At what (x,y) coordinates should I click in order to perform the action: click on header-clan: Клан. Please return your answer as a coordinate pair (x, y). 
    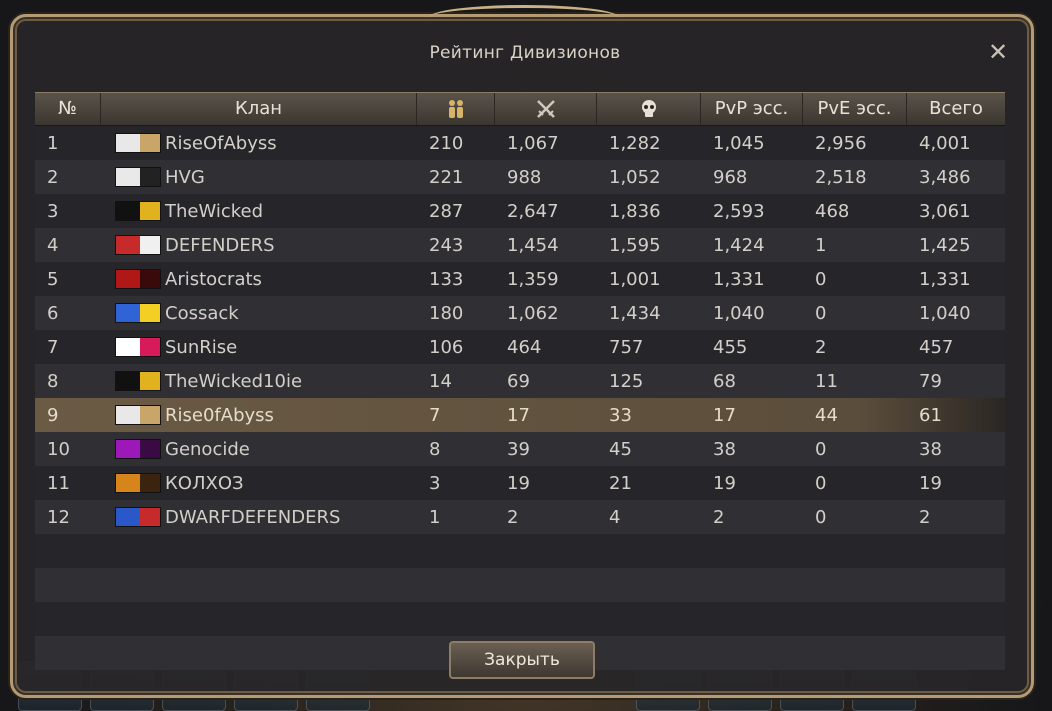
    Looking at the image, I should click on (259, 109).